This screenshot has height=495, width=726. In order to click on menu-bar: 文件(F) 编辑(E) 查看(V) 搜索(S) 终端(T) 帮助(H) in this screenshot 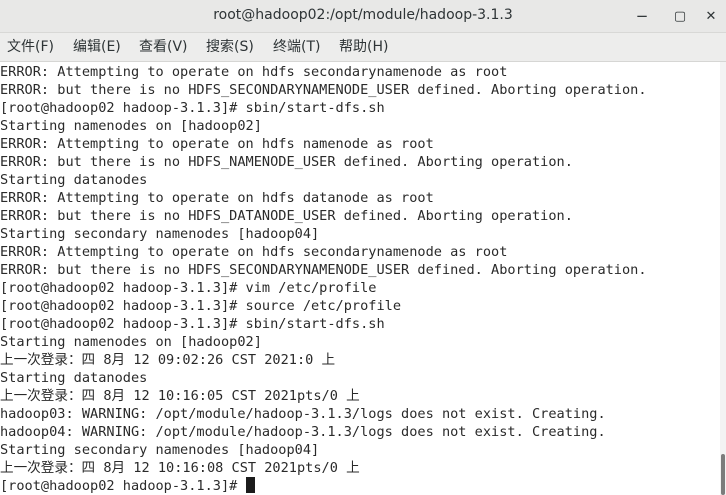, I will do `click(363, 47)`.